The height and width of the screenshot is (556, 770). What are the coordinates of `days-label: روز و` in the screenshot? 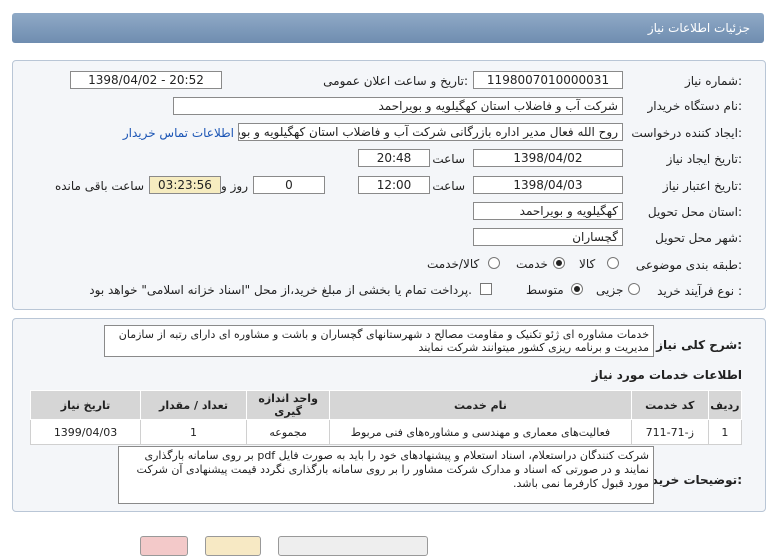 It's located at (234, 186).